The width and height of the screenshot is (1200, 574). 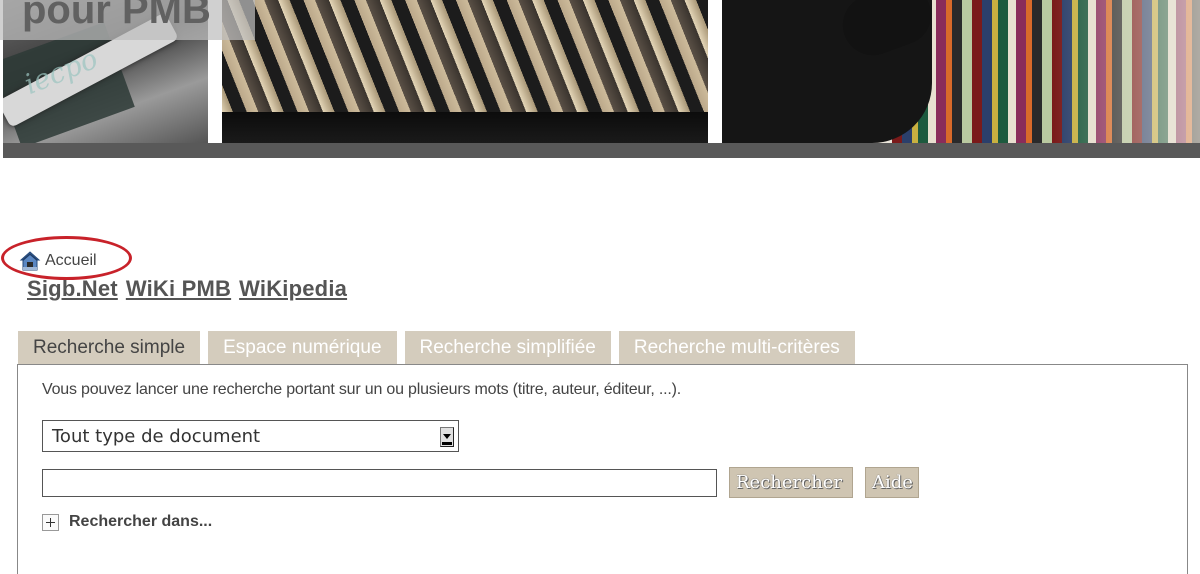 What do you see at coordinates (791, 482) in the screenshot?
I see `search-button: Rechercher` at bounding box center [791, 482].